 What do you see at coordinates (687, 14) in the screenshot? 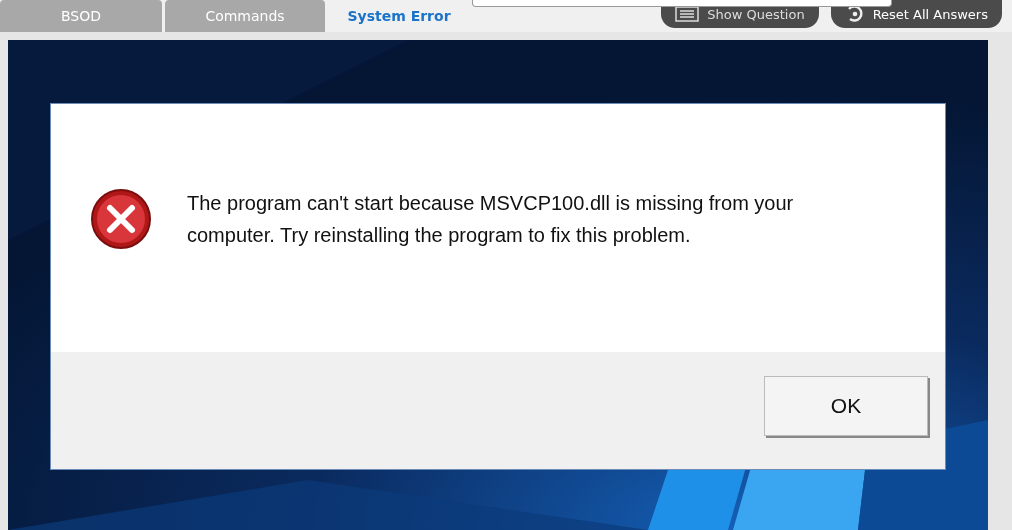
I see `list-icon` at bounding box center [687, 14].